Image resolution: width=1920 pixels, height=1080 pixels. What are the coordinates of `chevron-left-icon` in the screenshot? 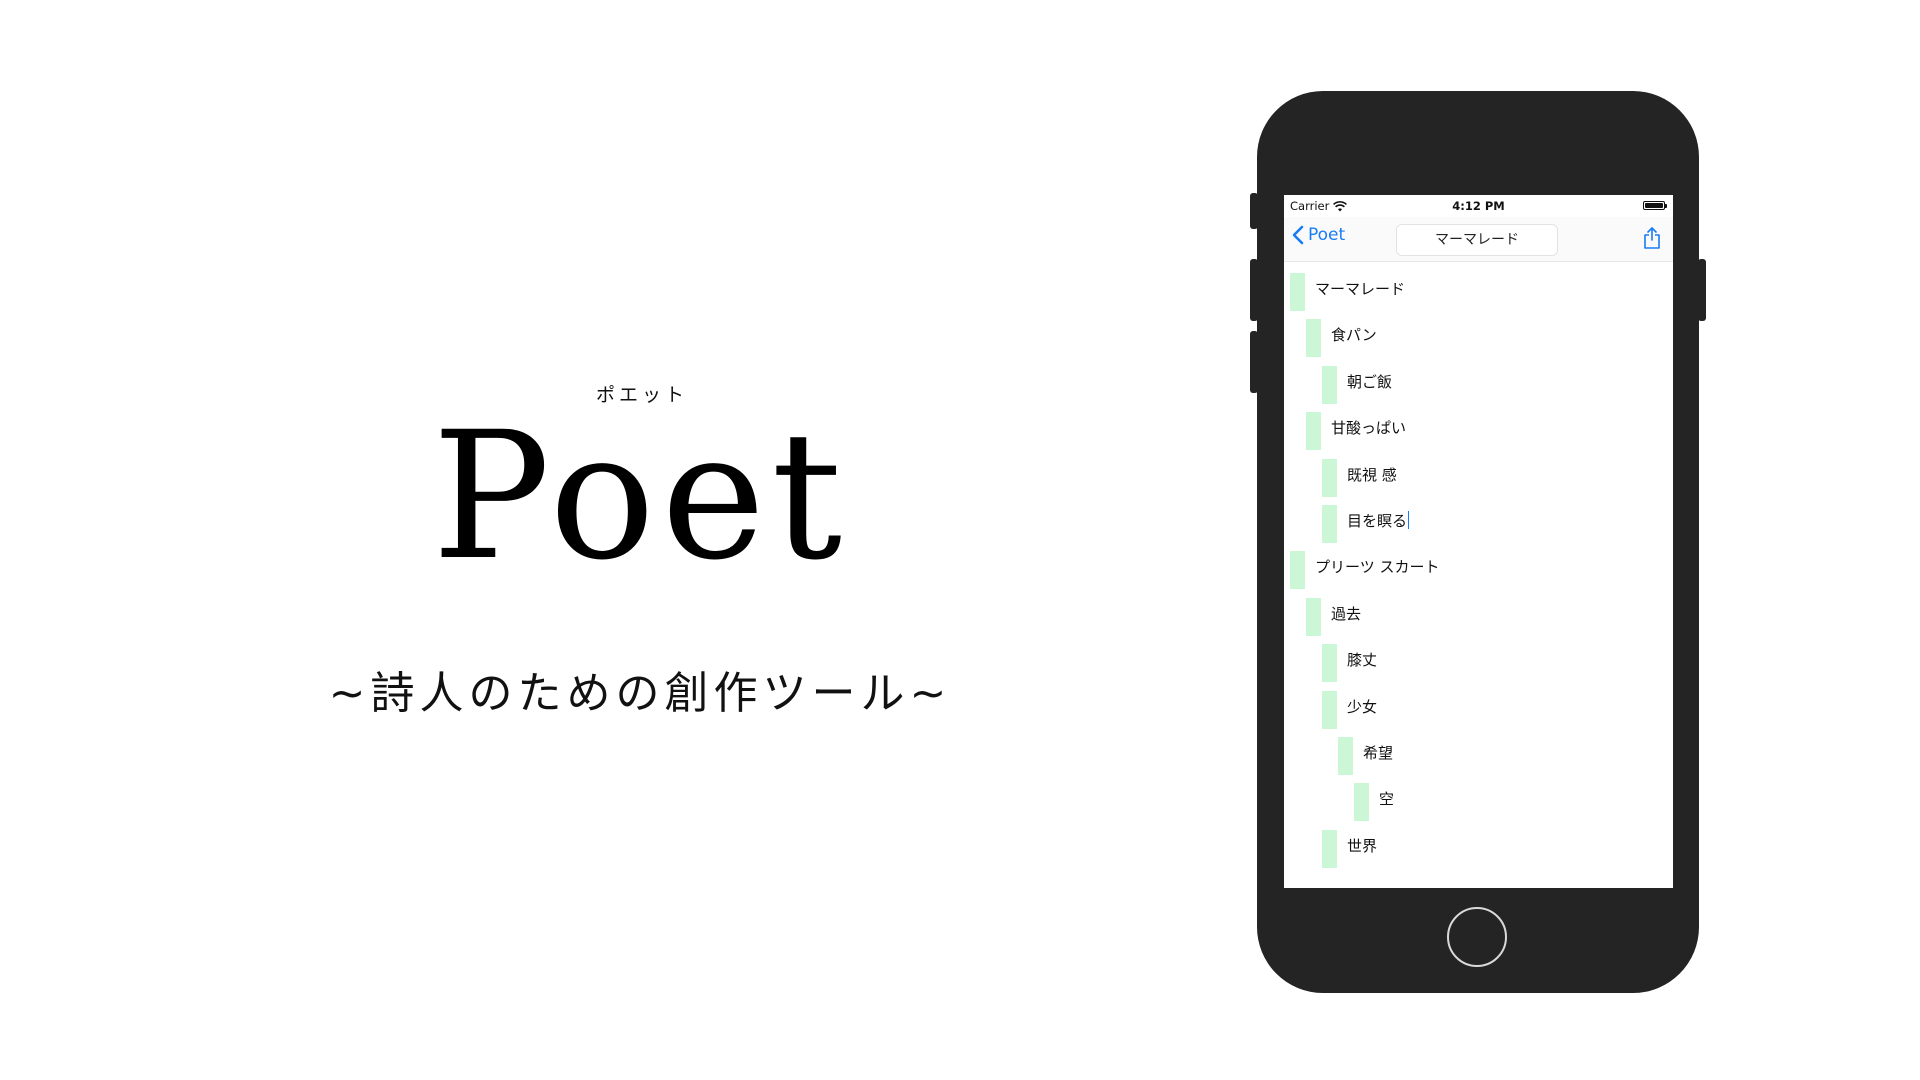 It's located at (1298, 235).